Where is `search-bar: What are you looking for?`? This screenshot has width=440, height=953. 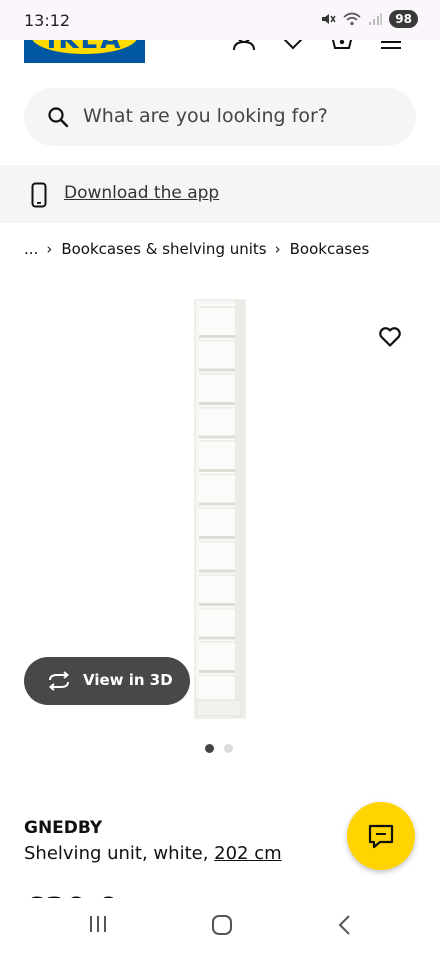 search-bar: What are you looking for? is located at coordinates (220, 117).